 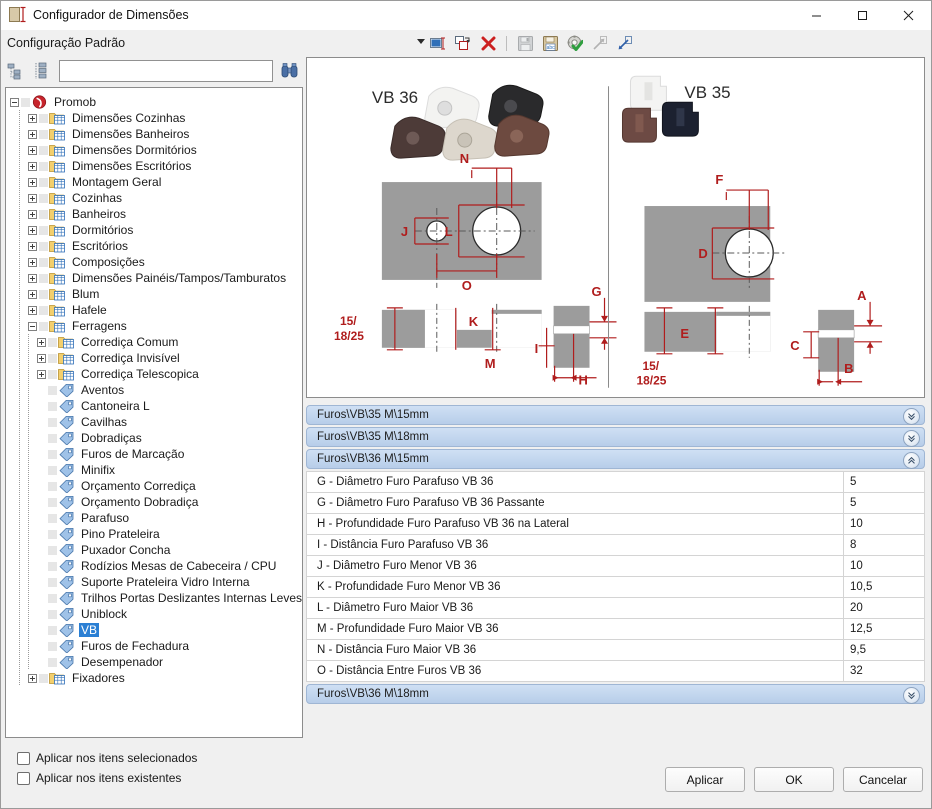 I want to click on tree-item: Suporte Prateleira Vidro Interna, so click(x=156, y=582).